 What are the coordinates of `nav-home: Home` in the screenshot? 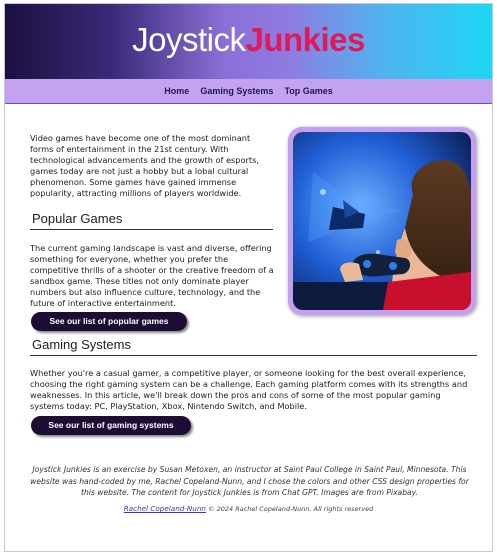 It's located at (176, 91).